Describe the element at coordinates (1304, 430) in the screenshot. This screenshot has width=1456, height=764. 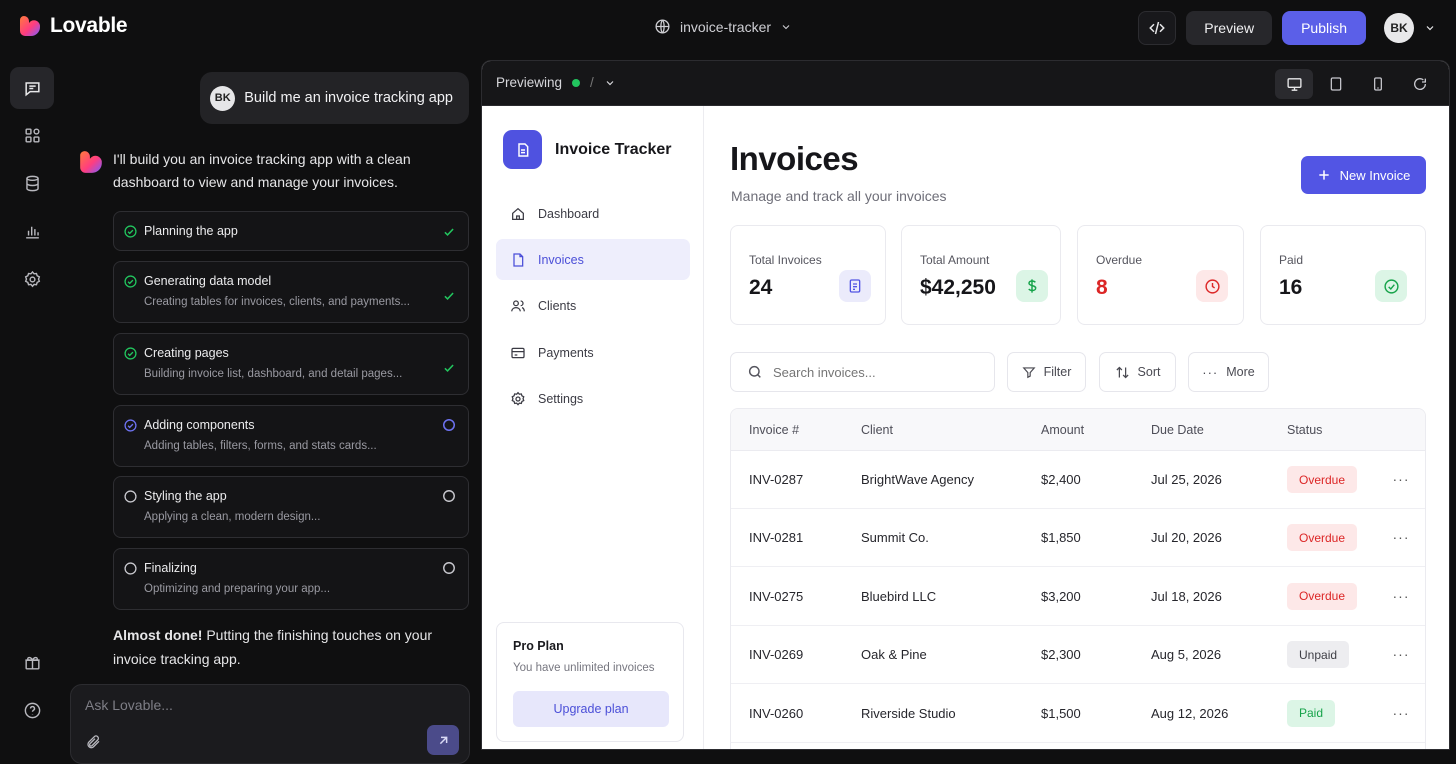
I see `column-header: Status` at that location.